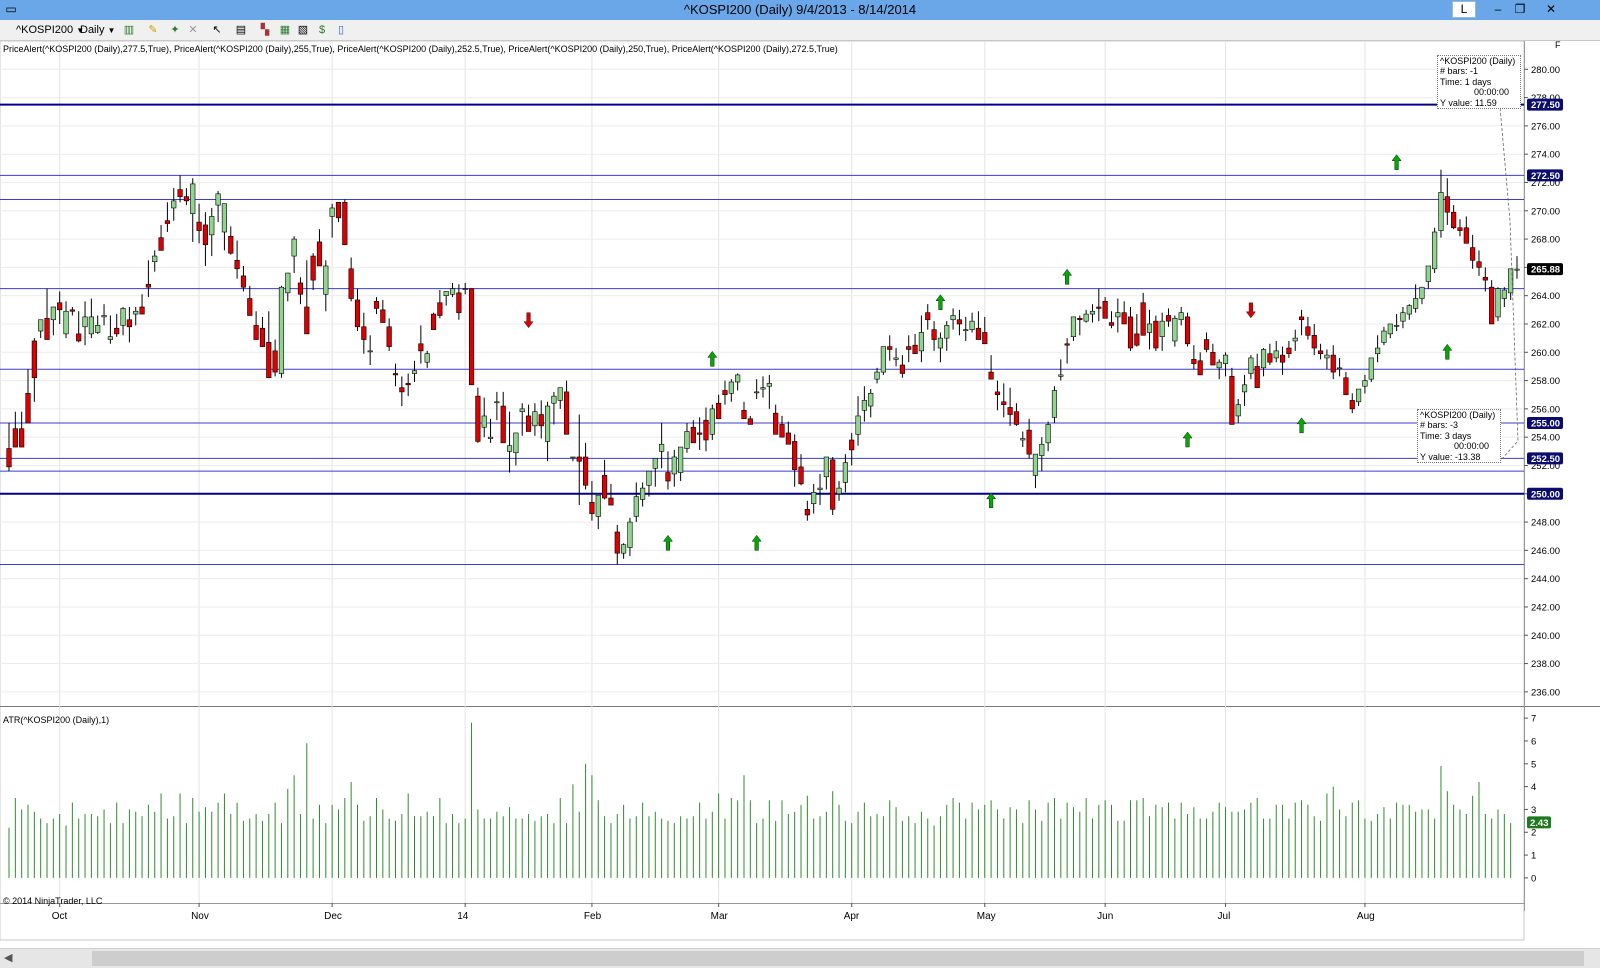 Image resolution: width=1600 pixels, height=968 pixels. What do you see at coordinates (1464, 9) in the screenshot?
I see `link-button: L` at bounding box center [1464, 9].